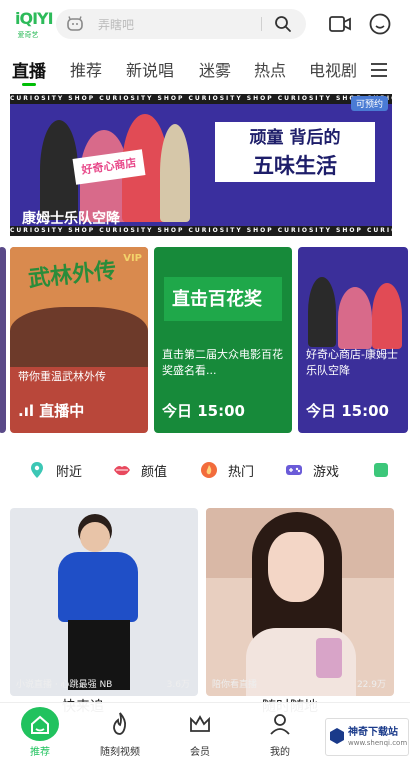 This screenshot has width=410, height=760. Describe the element at coordinates (369, 103) in the screenshot. I see `reserve-badge: 可预约` at that location.